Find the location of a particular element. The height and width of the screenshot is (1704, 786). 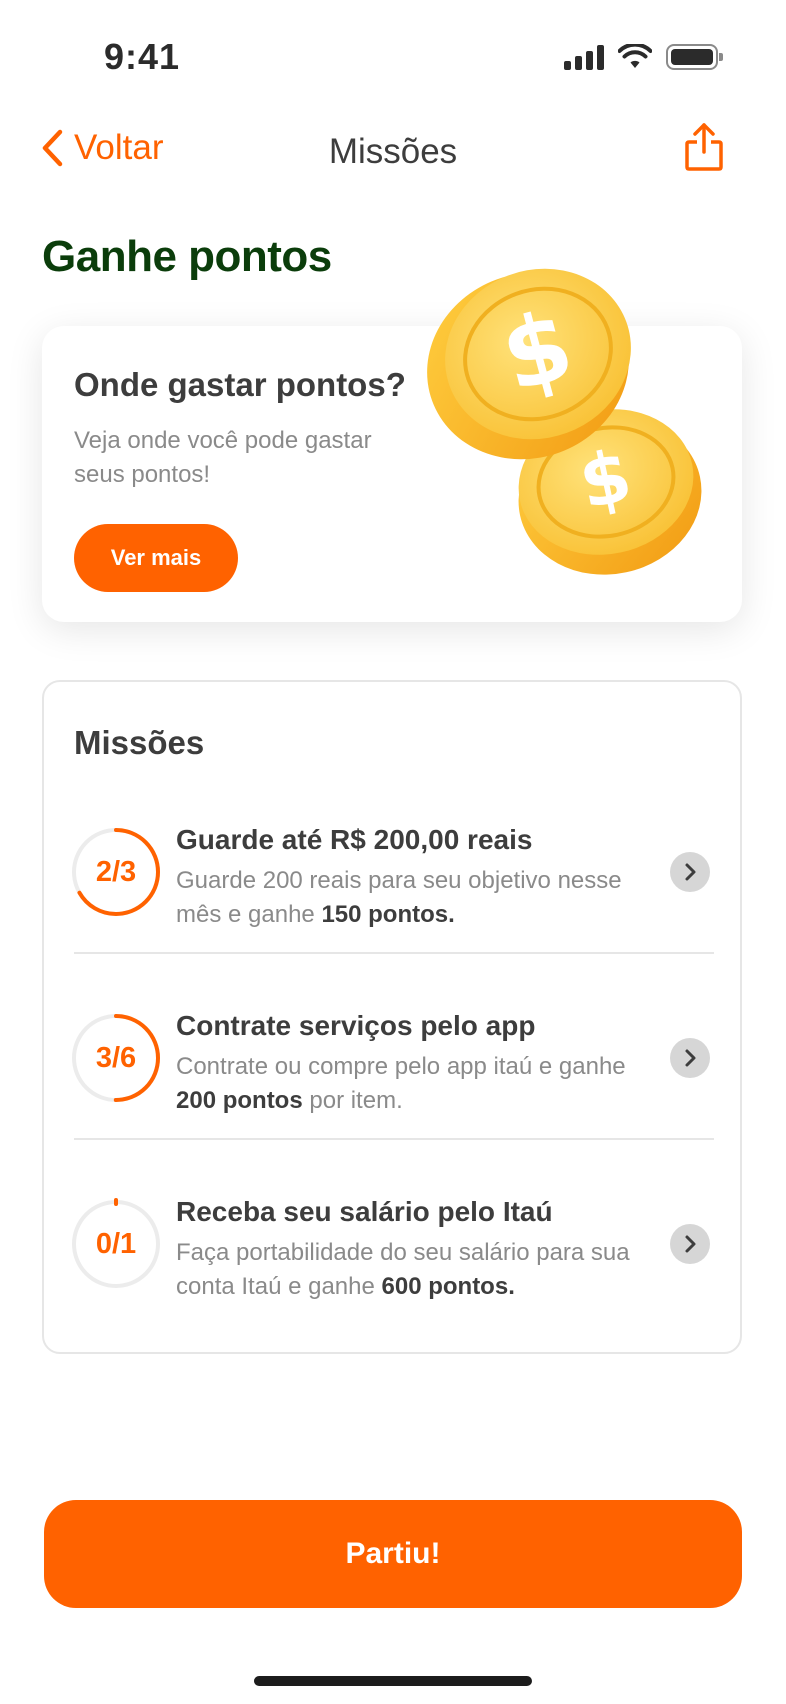

ver-mais-button: Ver mais is located at coordinates (156, 558).